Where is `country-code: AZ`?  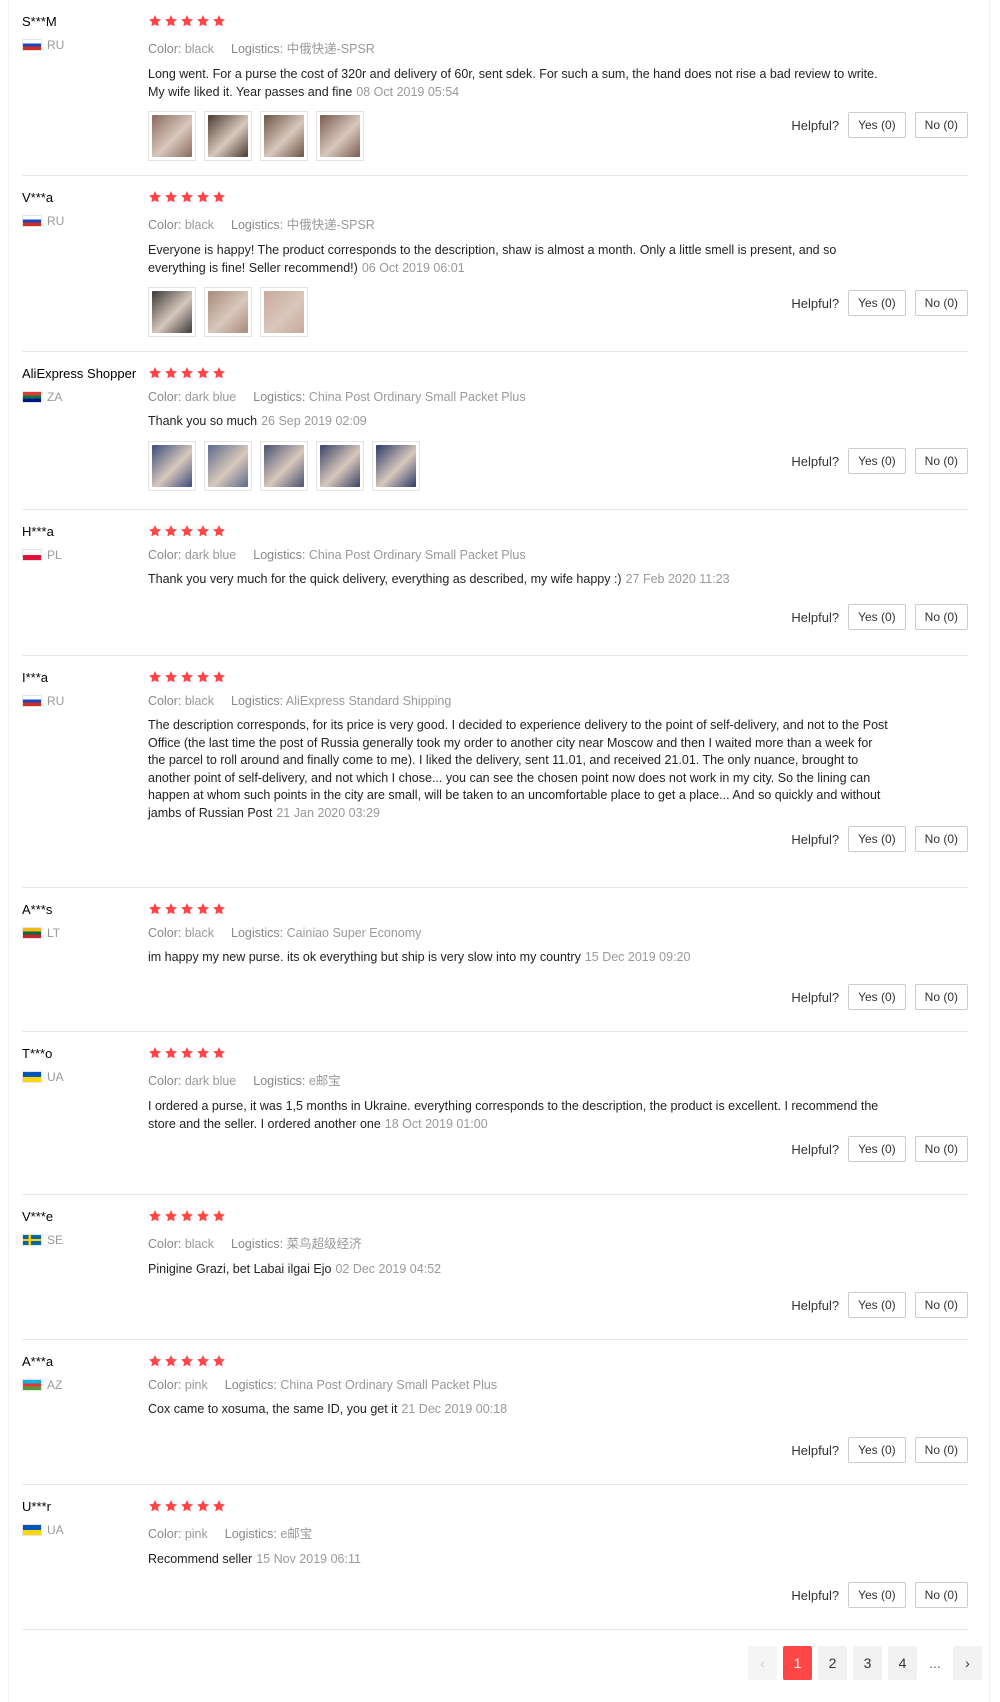
country-code: AZ is located at coordinates (55, 1385).